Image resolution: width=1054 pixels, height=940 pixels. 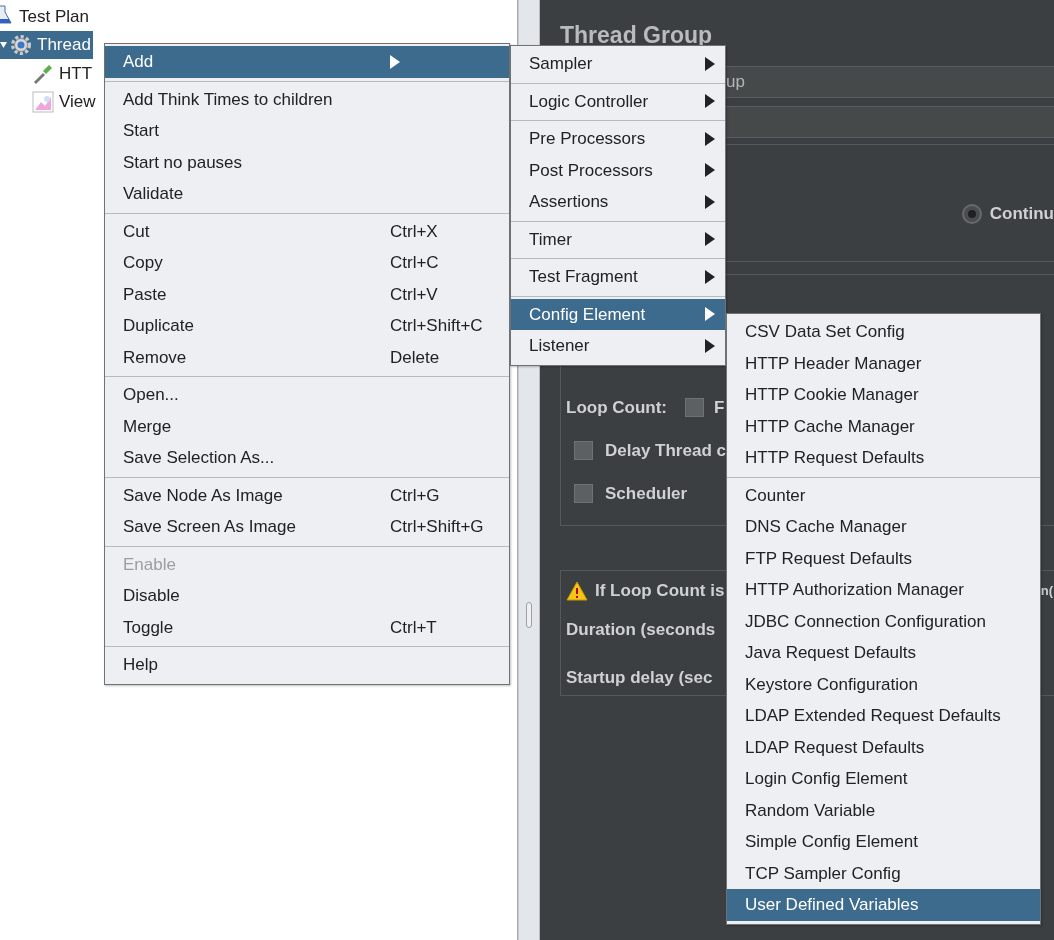 I want to click on shortcut-text: Ctrl+Shift+C, so click(x=436, y=326).